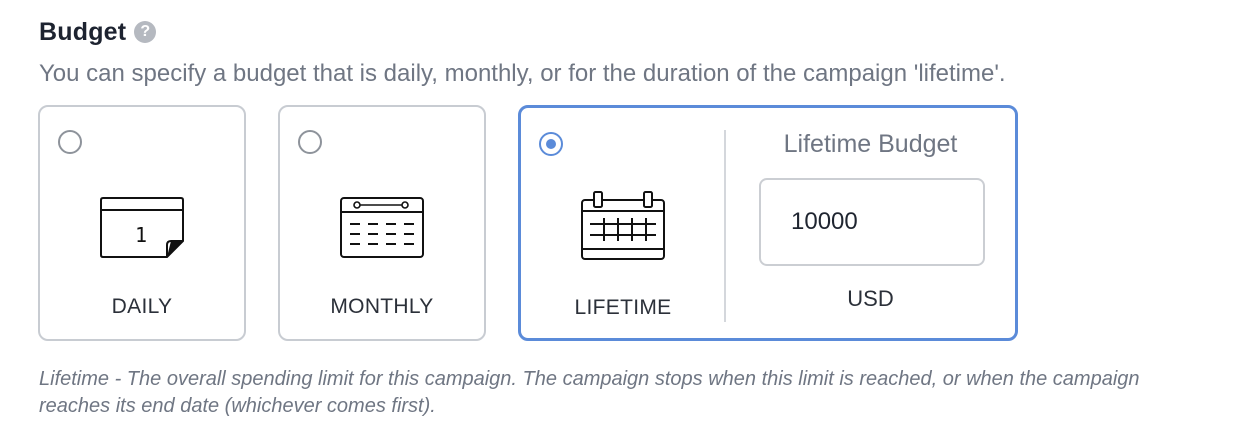 The width and height of the screenshot is (1234, 444). What do you see at coordinates (623, 228) in the screenshot?
I see `calendar-range-icon` at bounding box center [623, 228].